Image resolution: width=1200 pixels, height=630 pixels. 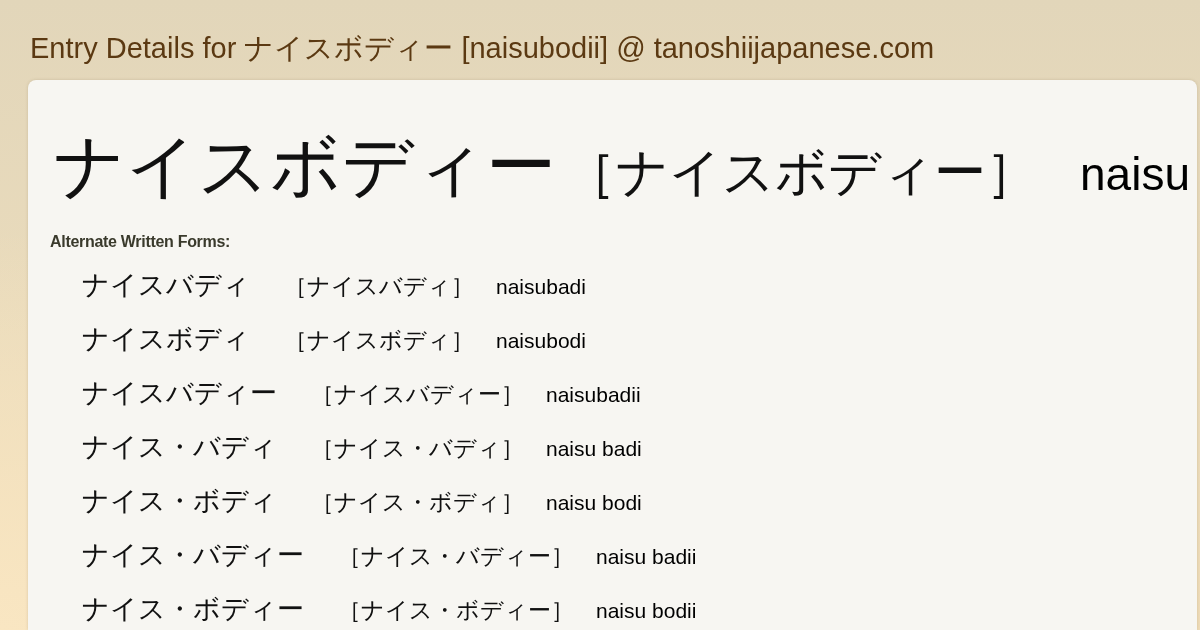 What do you see at coordinates (166, 285) in the screenshot?
I see `alternate-form-word: ナイスバディ` at bounding box center [166, 285].